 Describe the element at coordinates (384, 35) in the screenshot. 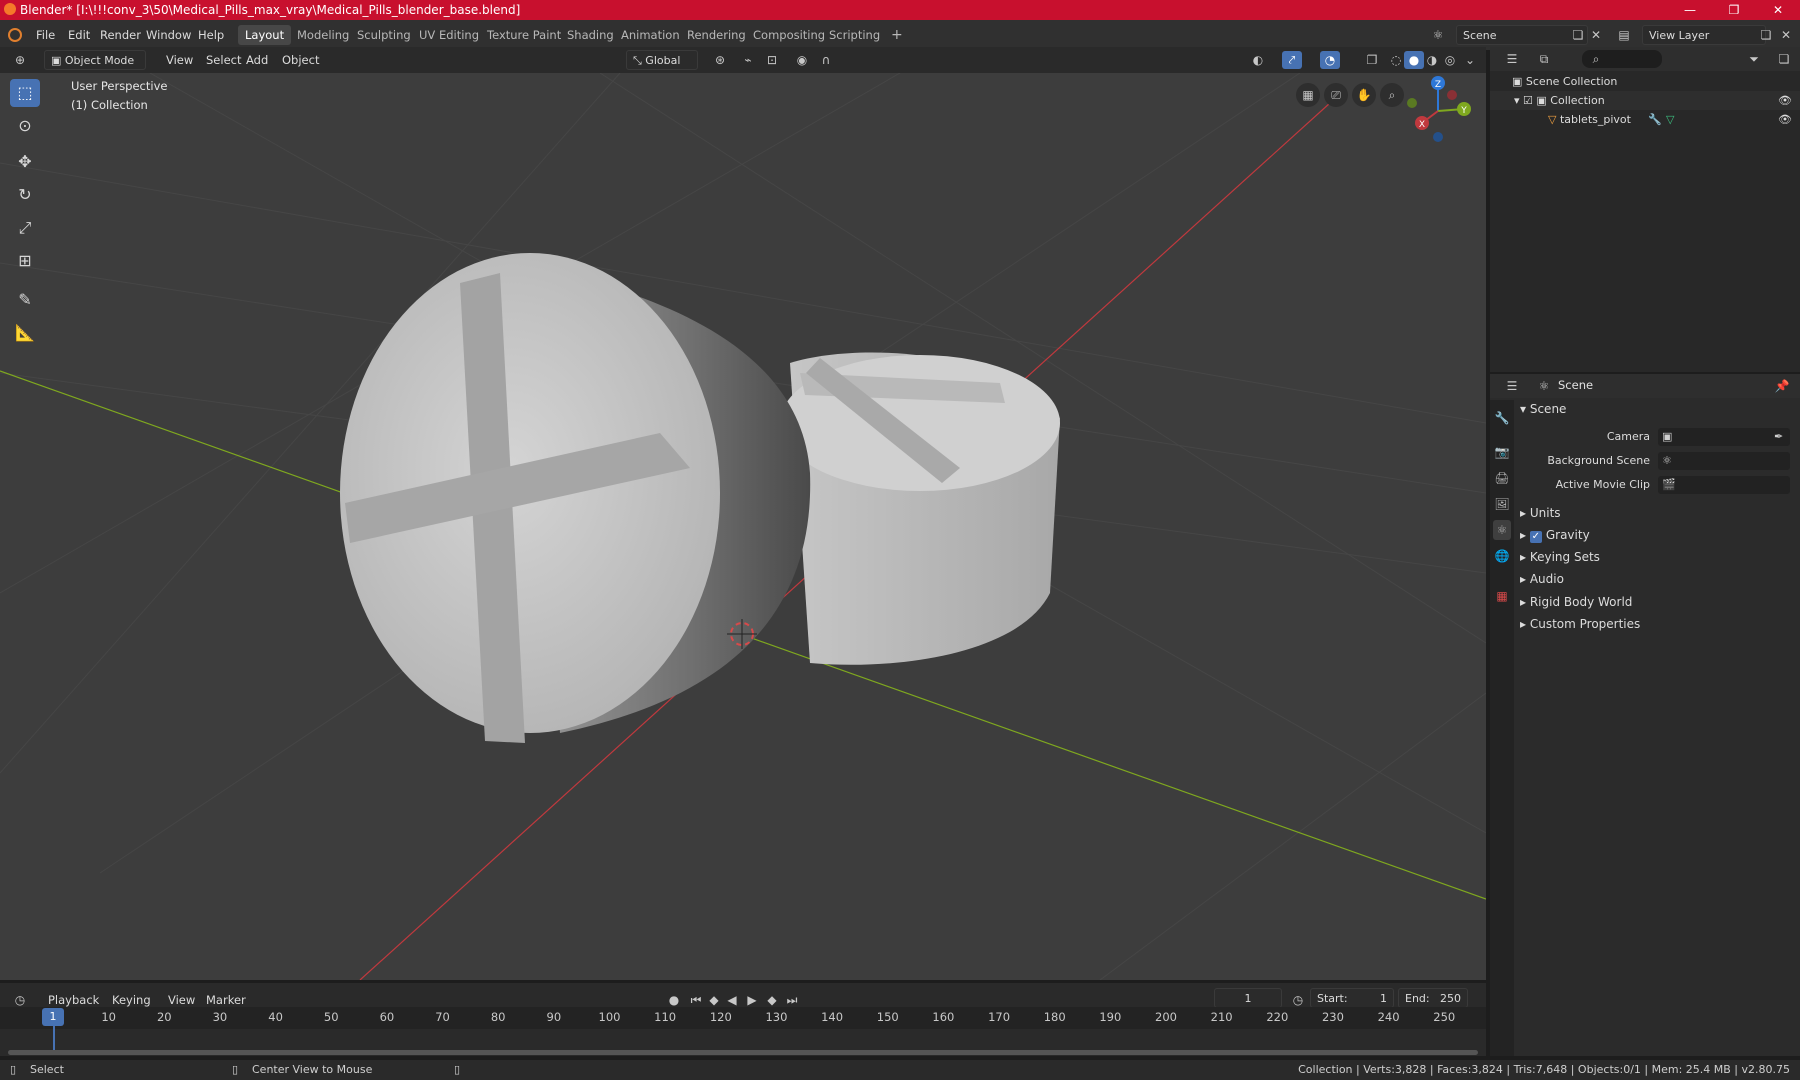

I see `tab-sculpting: Sculpting` at that location.